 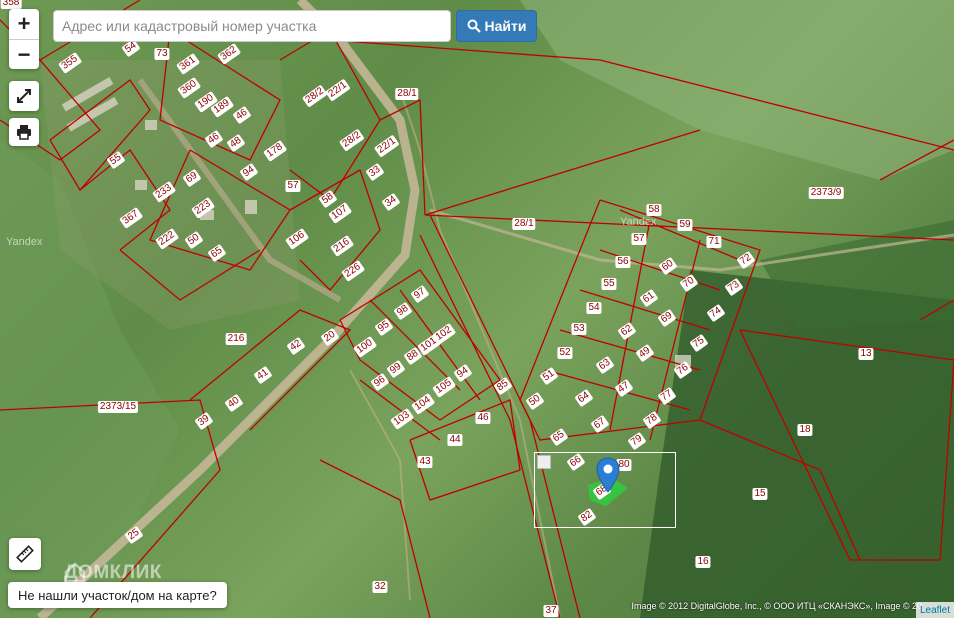 I want to click on not-found-help-button: Не нашли участок/дом на карте?, so click(x=117, y=595).